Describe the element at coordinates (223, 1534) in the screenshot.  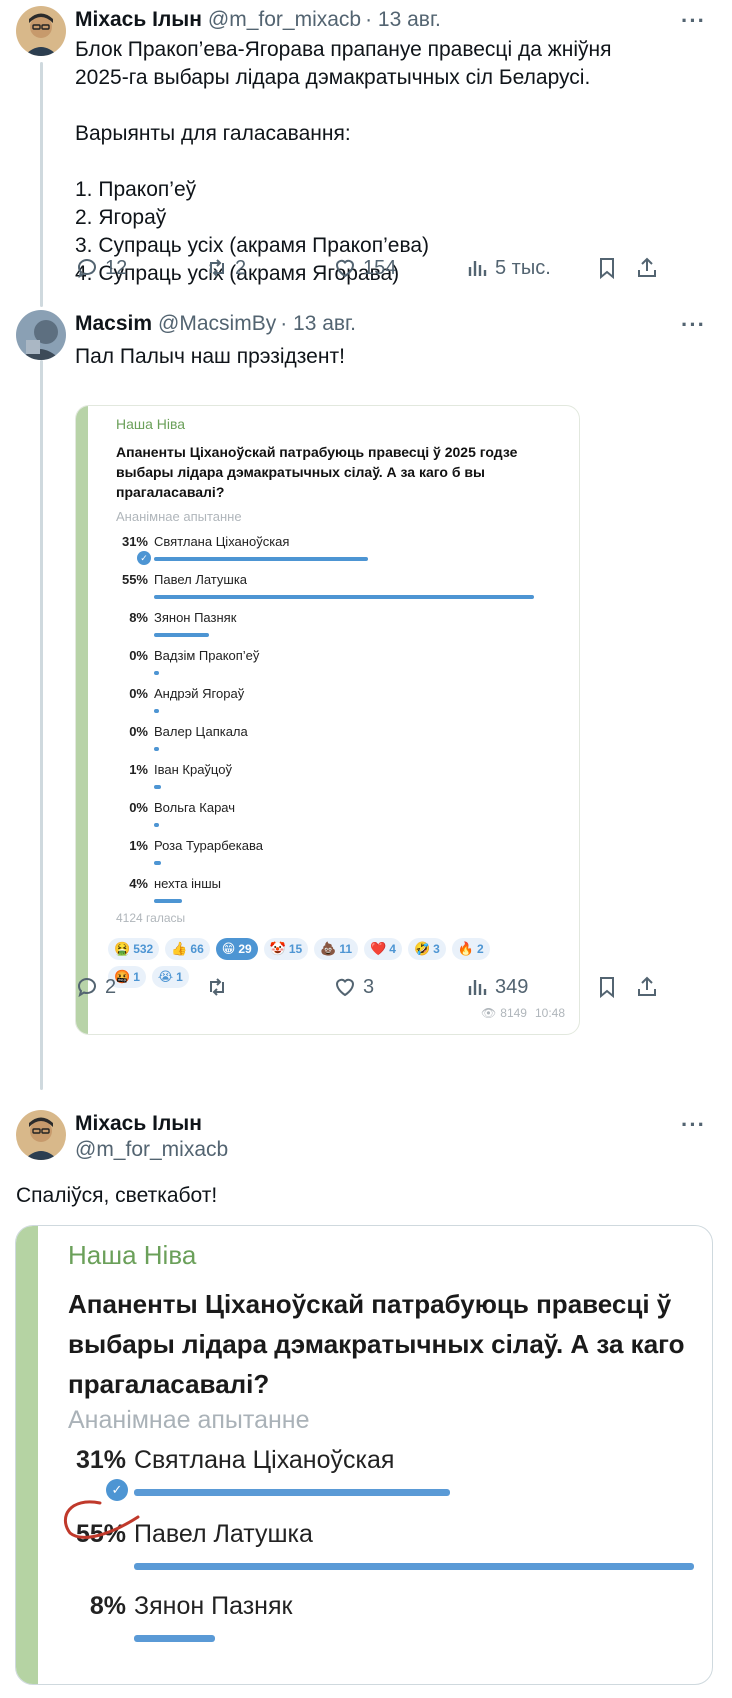
I see `option-label: Павел Латушка` at that location.